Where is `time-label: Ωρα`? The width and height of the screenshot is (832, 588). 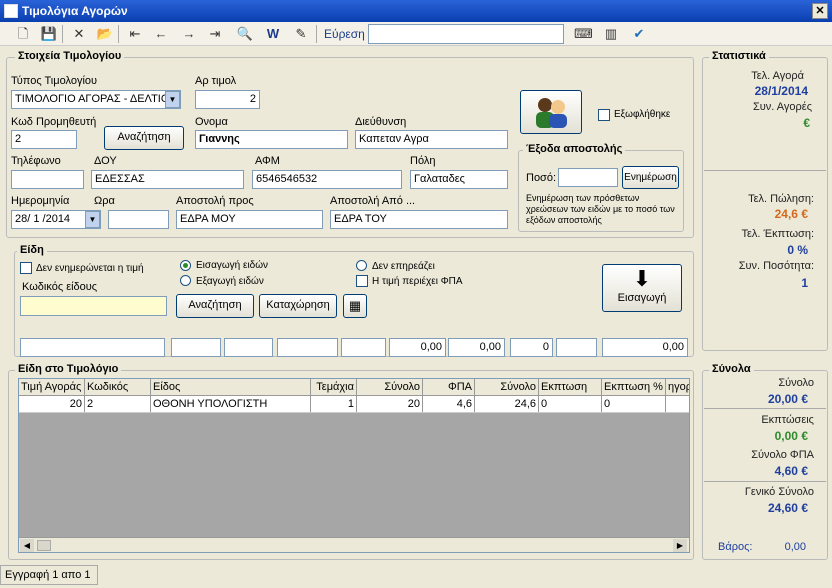 time-label: Ωρα is located at coordinates (104, 201).